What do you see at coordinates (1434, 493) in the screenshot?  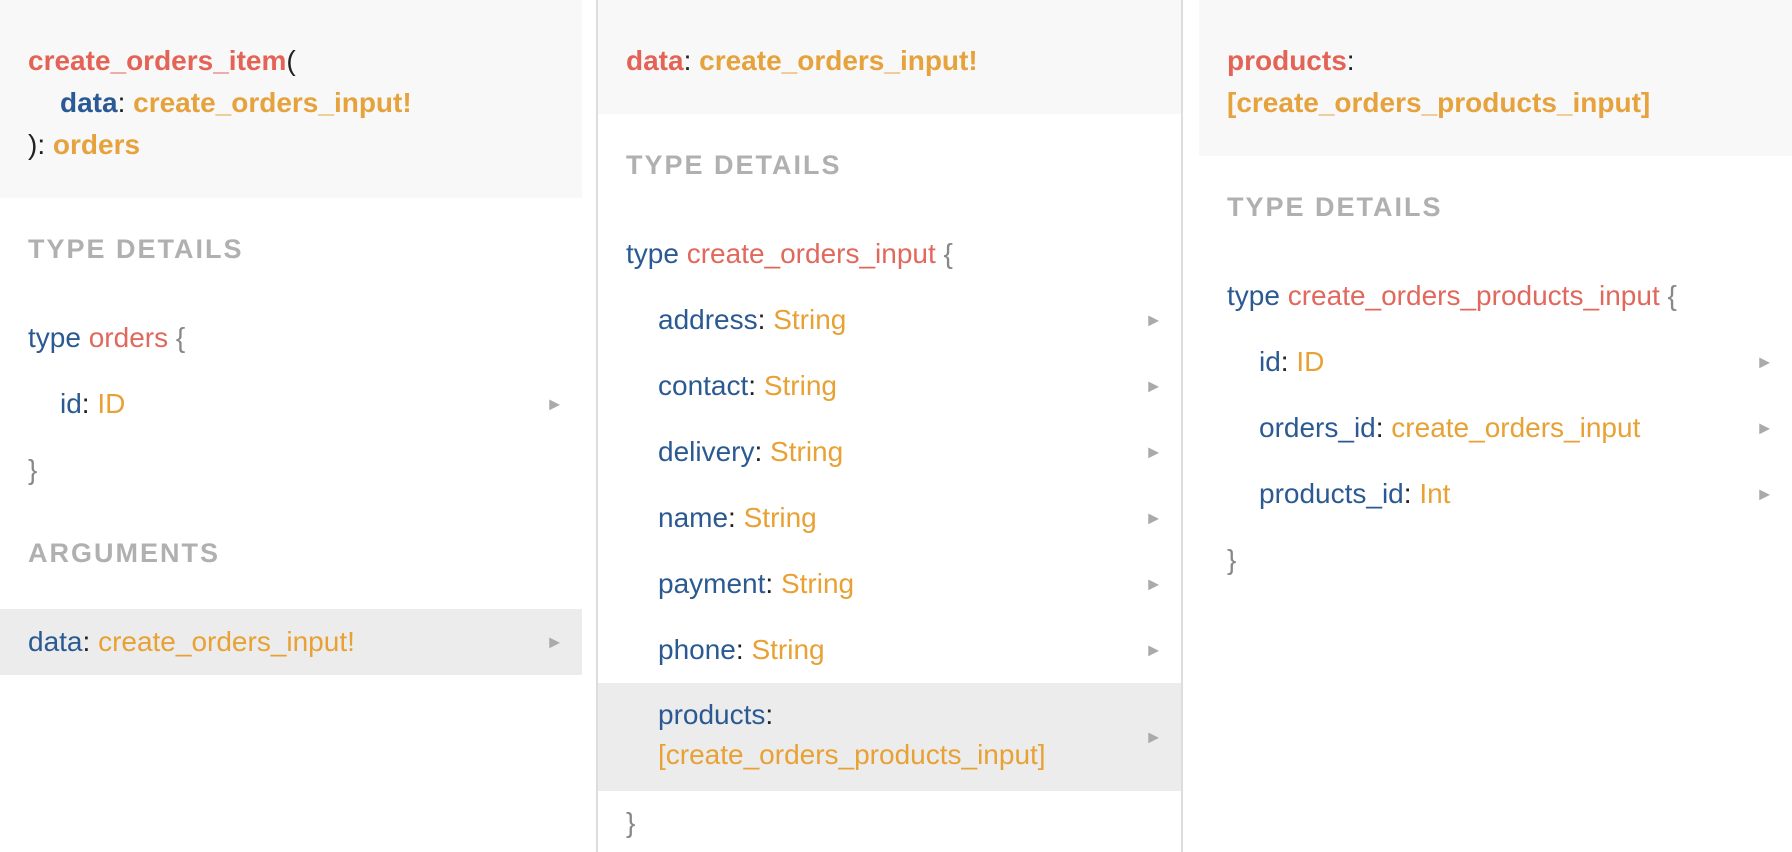 I see `field-type-link: Int` at bounding box center [1434, 493].